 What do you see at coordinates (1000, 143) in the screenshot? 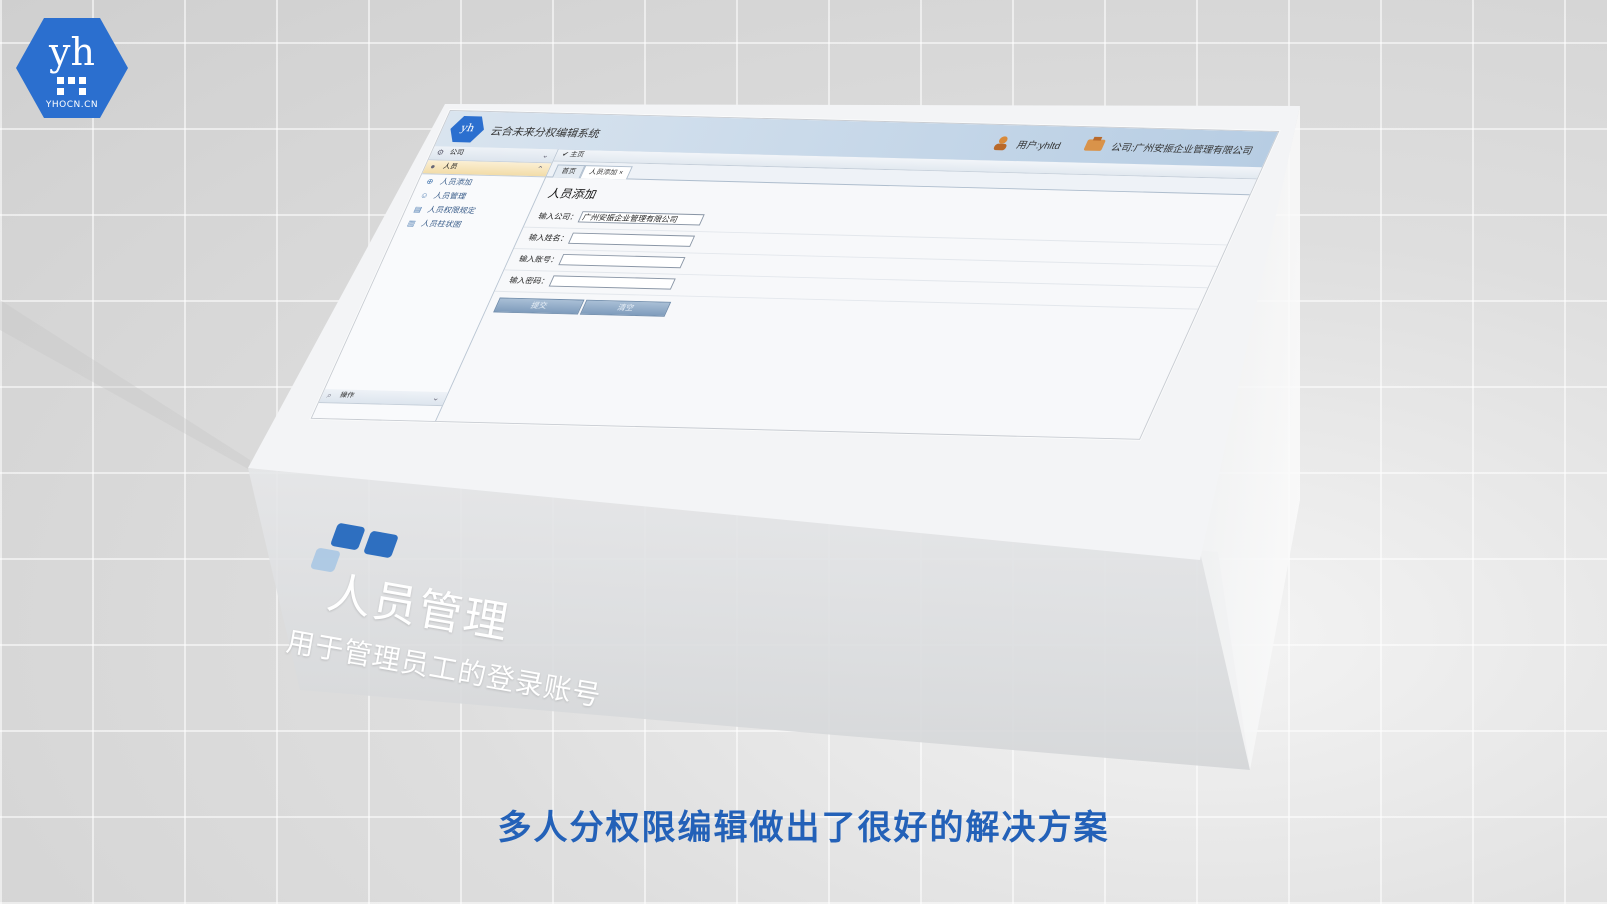
I see `user-icon` at bounding box center [1000, 143].